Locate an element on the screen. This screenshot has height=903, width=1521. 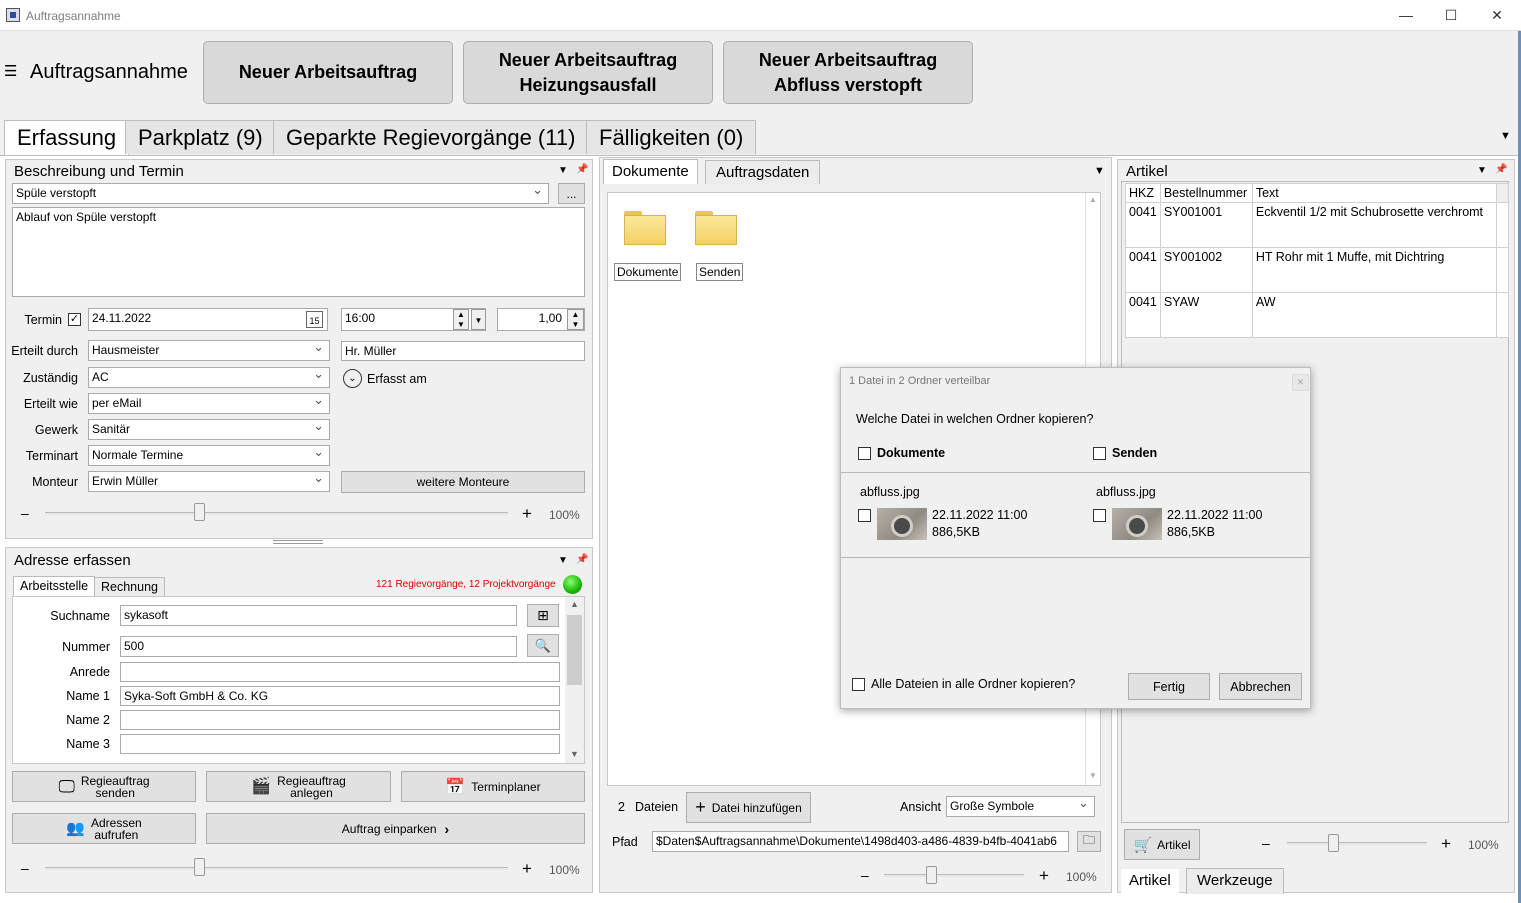
calendar-icon: 15 is located at coordinates (314, 319).